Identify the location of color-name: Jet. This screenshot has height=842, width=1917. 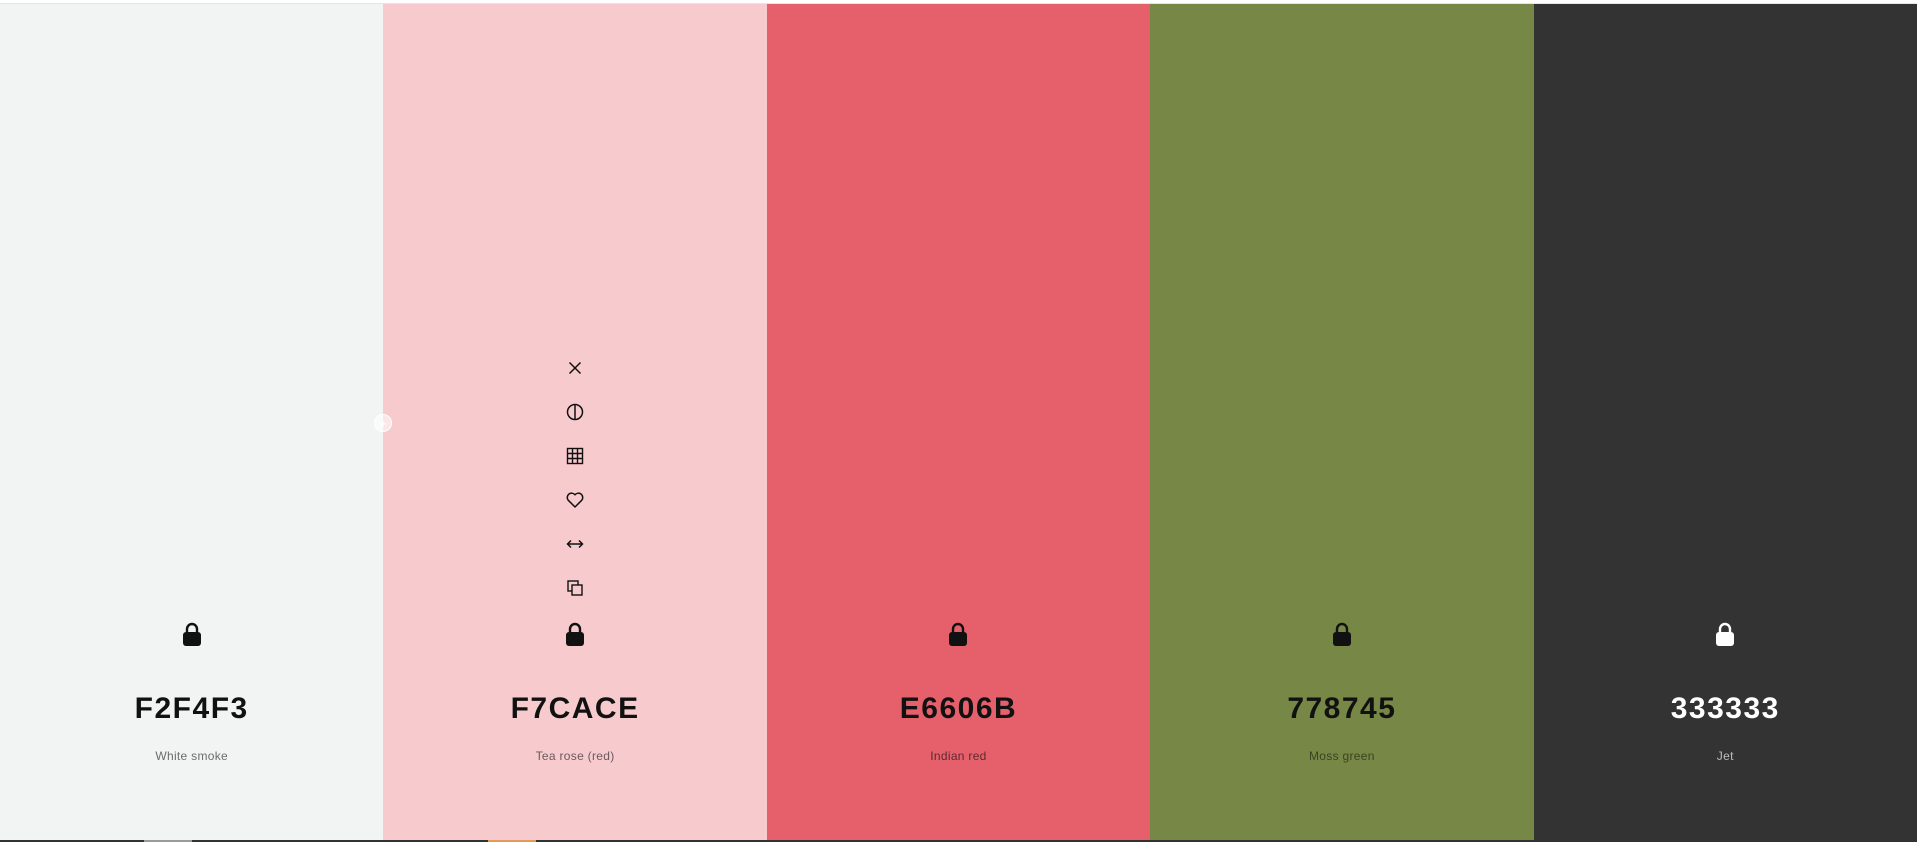
(1725, 756).